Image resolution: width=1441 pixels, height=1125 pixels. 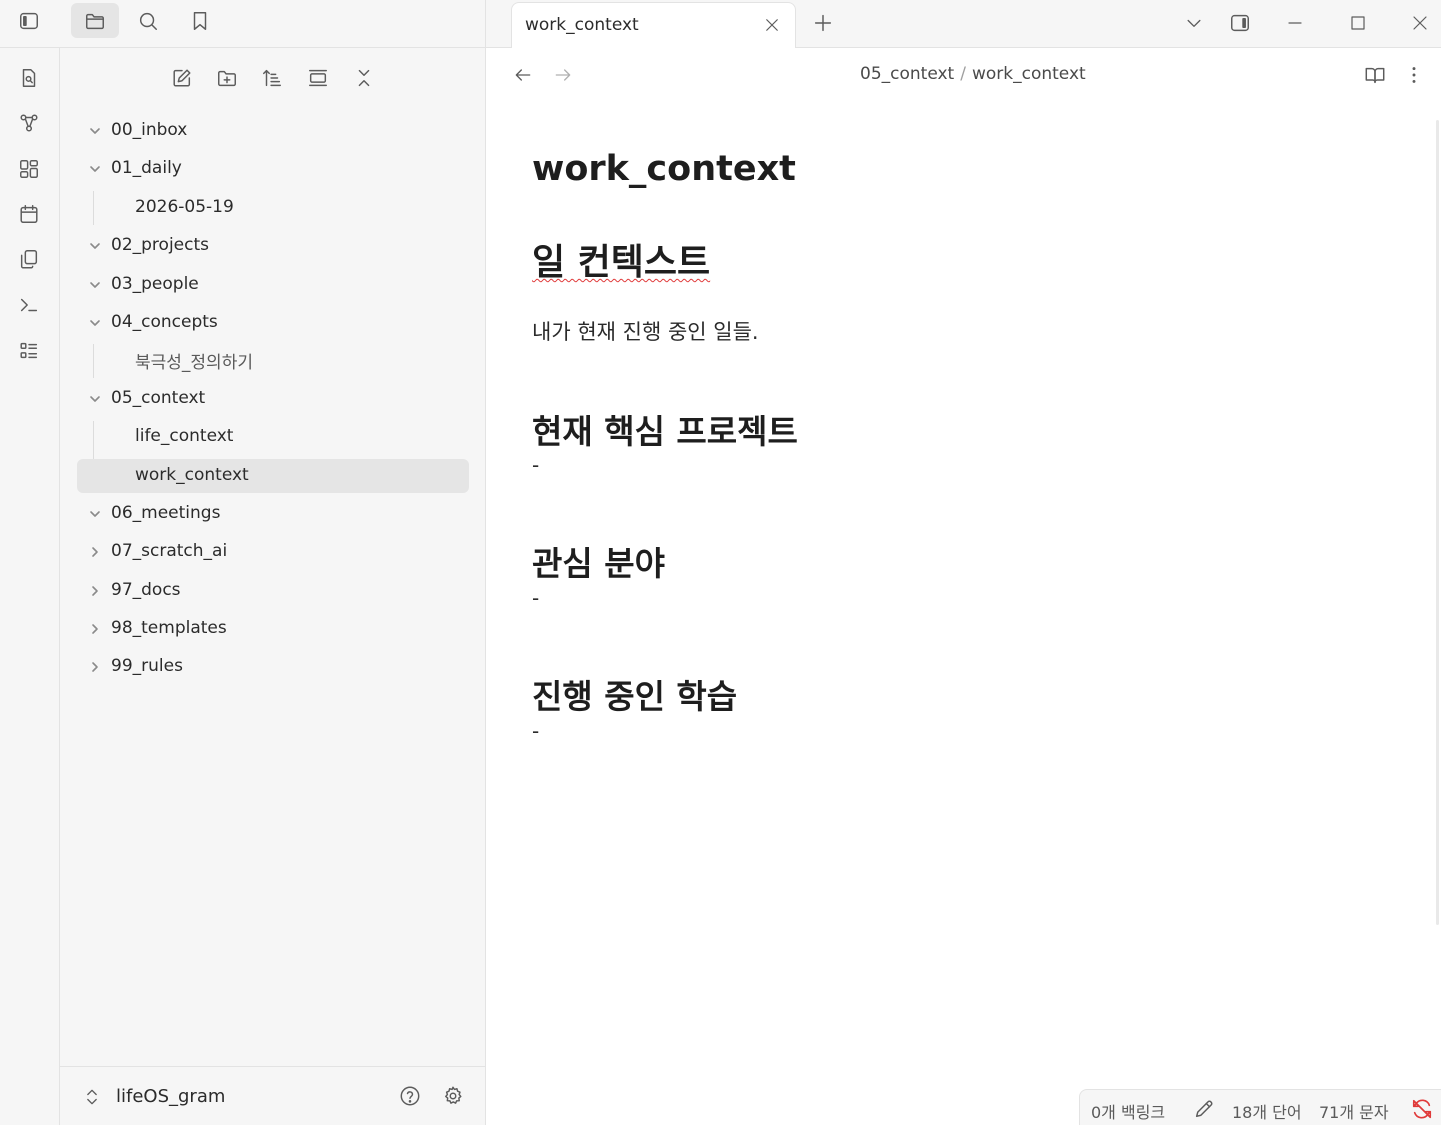 I want to click on auto-reveal-button, so click(x=318, y=78).